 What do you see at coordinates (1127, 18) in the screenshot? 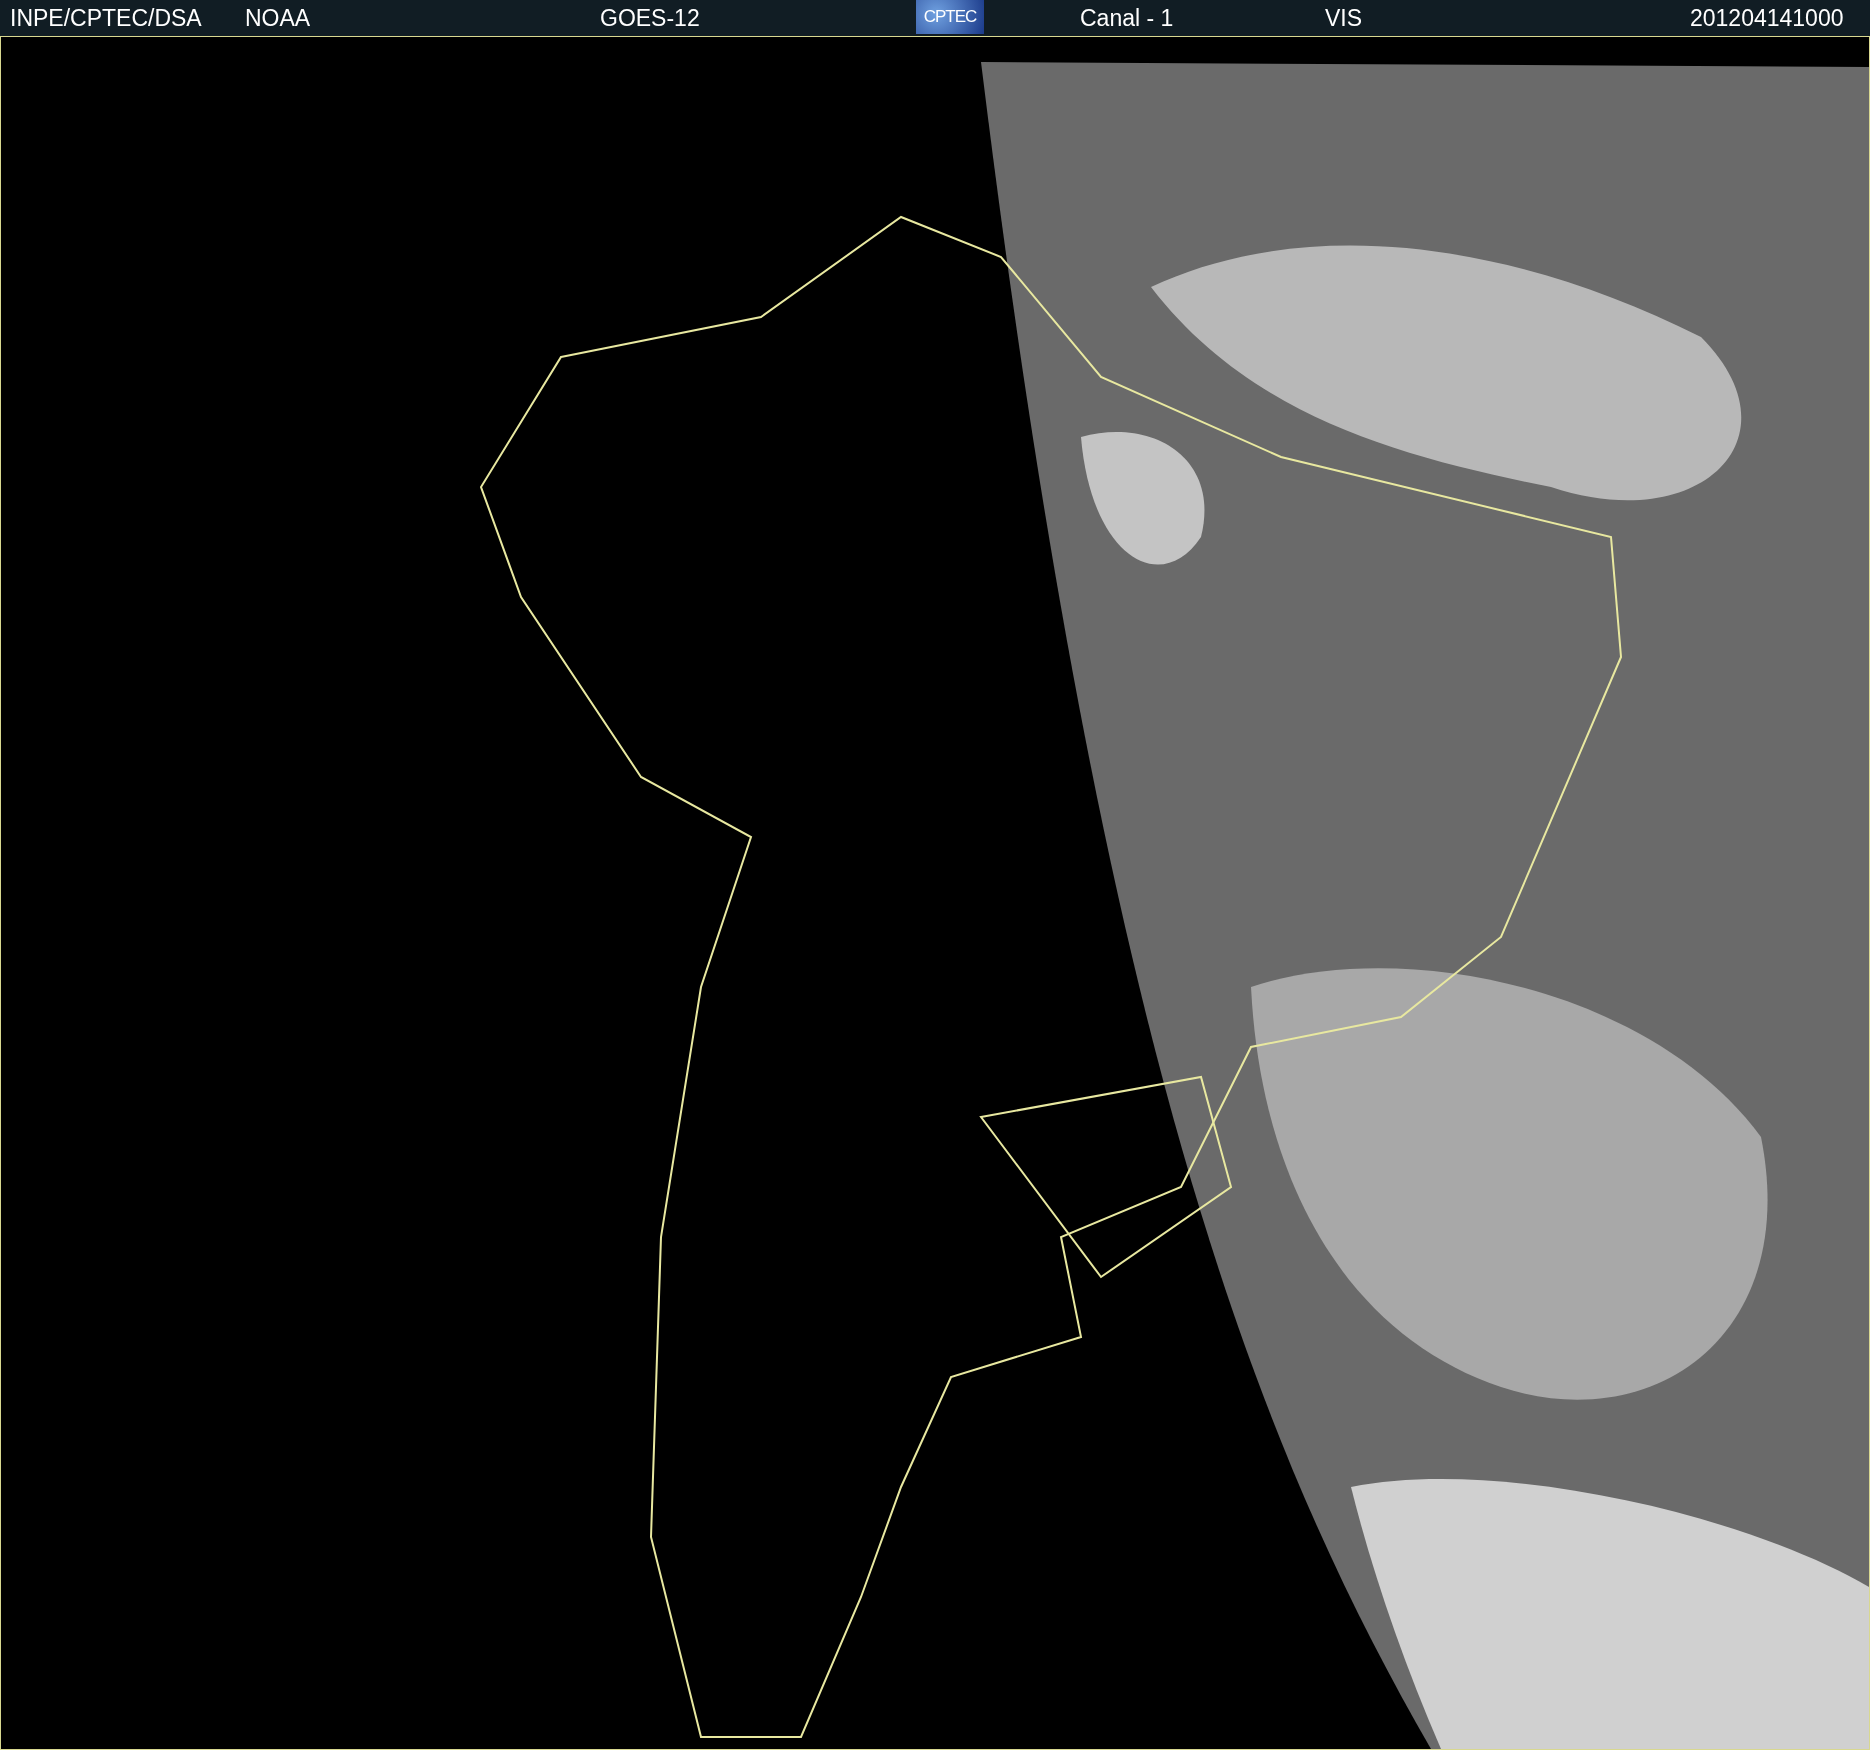
I see `channel-label: Canal - 1` at bounding box center [1127, 18].